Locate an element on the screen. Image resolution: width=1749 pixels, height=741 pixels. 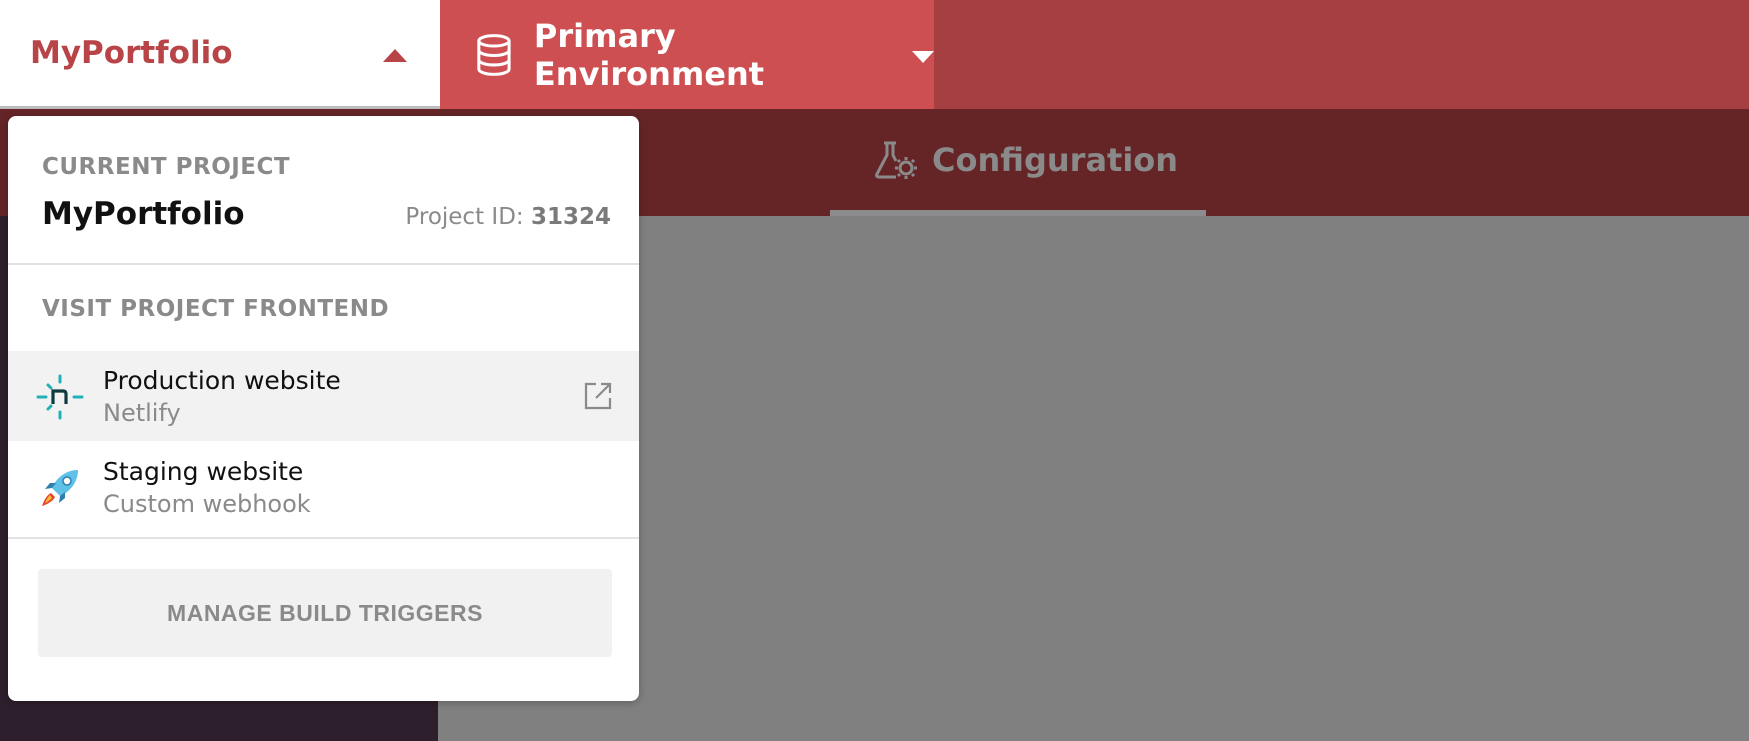
site-name: Staging website is located at coordinates (203, 471).